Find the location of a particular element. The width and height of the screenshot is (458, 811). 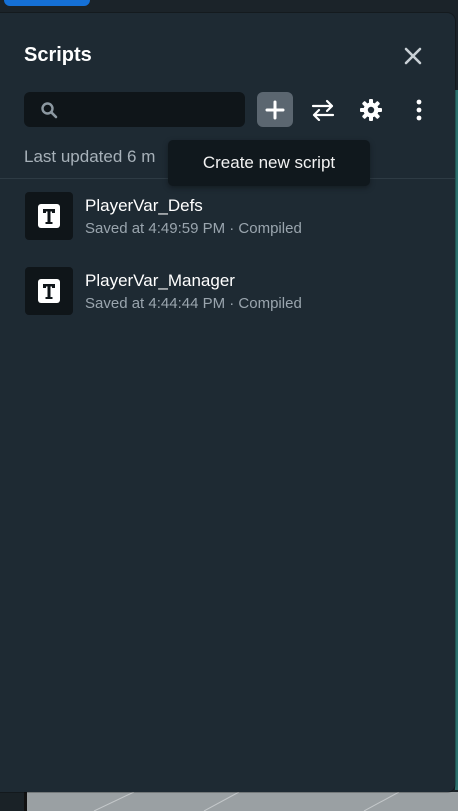

create-script-tooltip: Create new script is located at coordinates (269, 163).